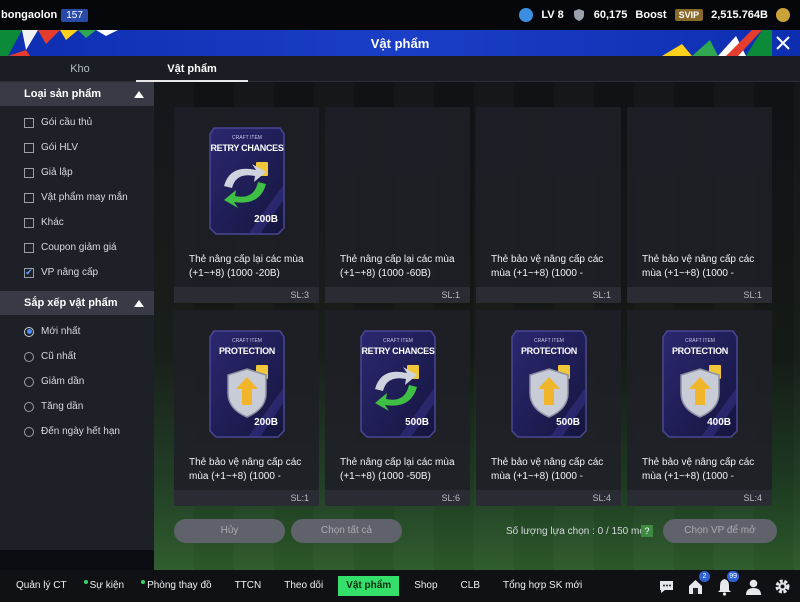 This screenshot has width=800, height=602. I want to click on item-artwork: CRAFT ITEM PROTECTION 400B, so click(700, 383).